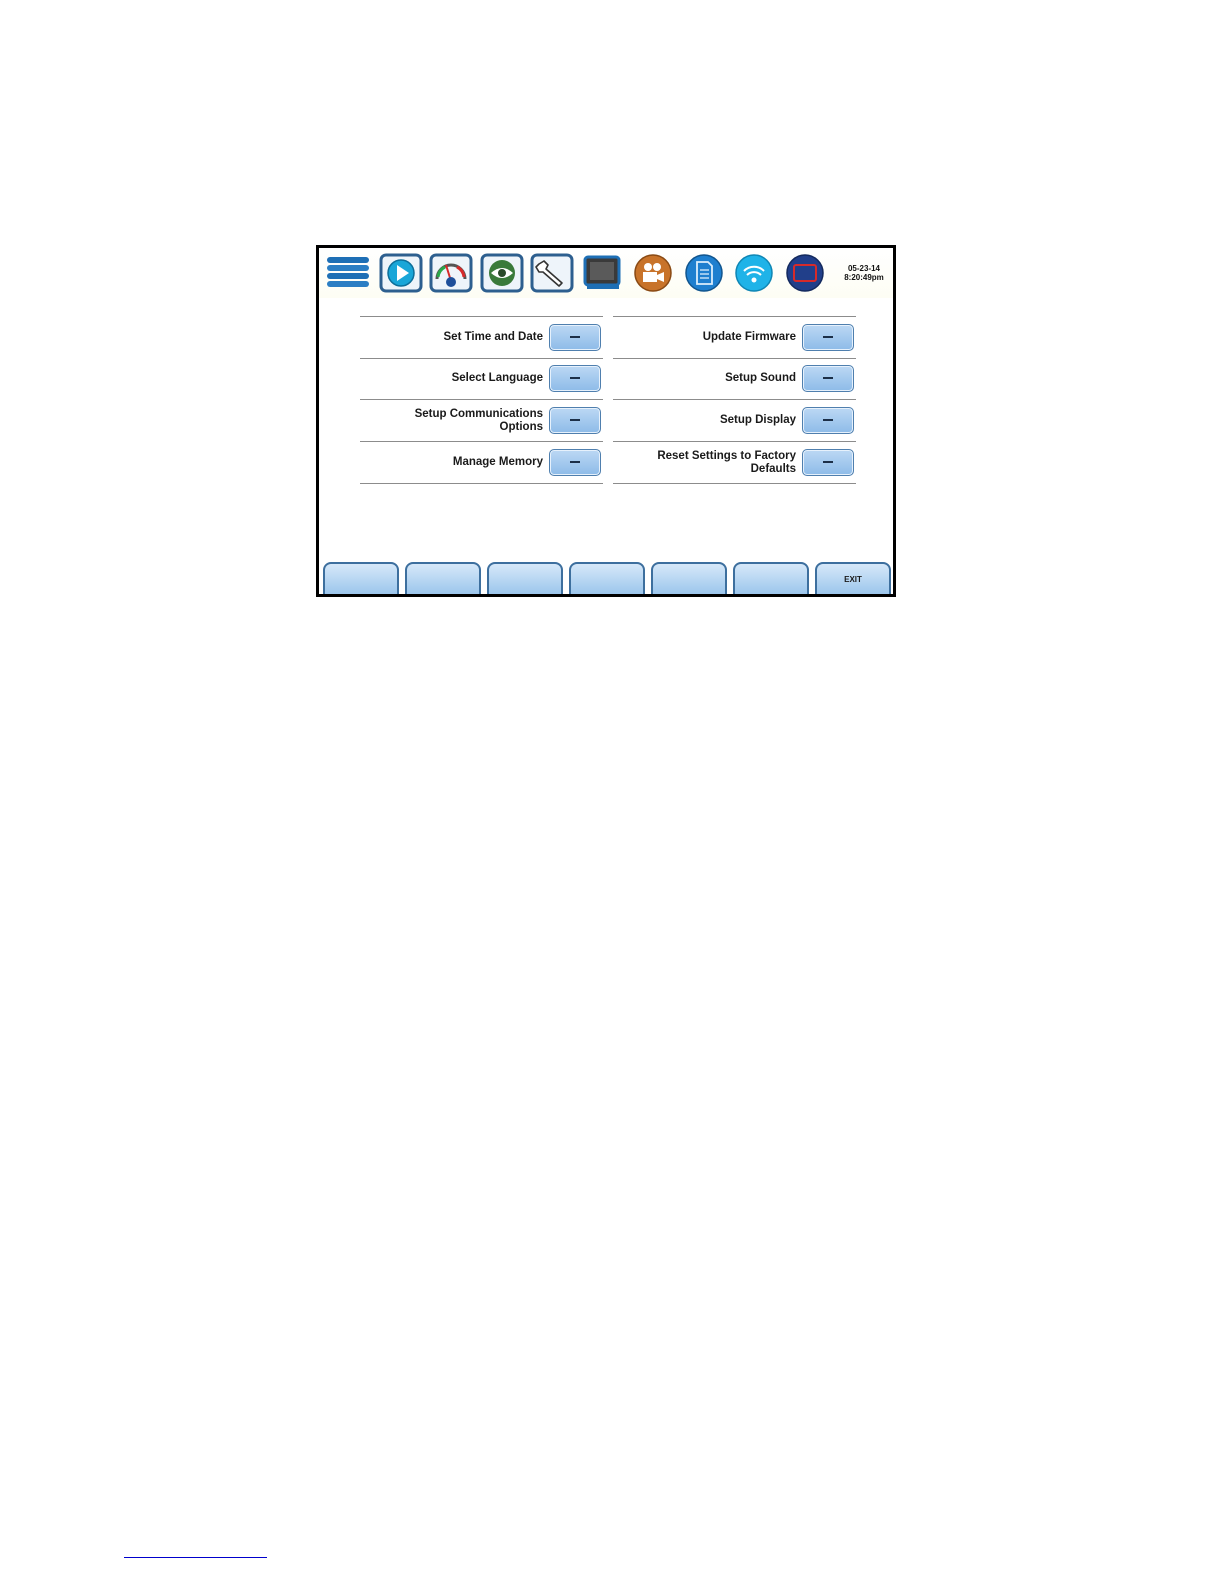 This screenshot has width=1224, height=1584. I want to click on eye-icon, so click(502, 273).